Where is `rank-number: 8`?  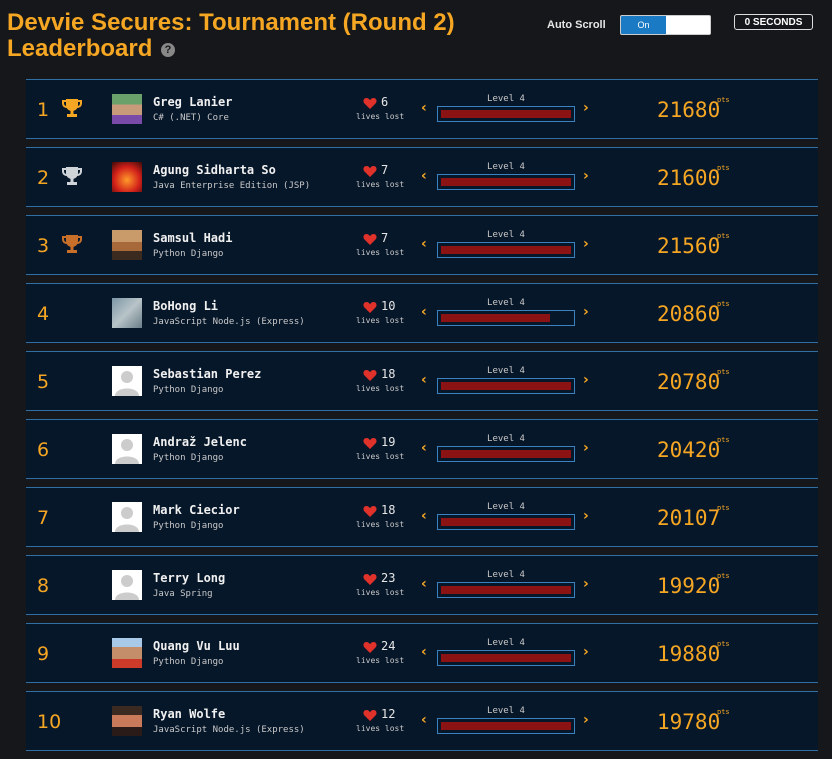
rank-number: 8 is located at coordinates (43, 586).